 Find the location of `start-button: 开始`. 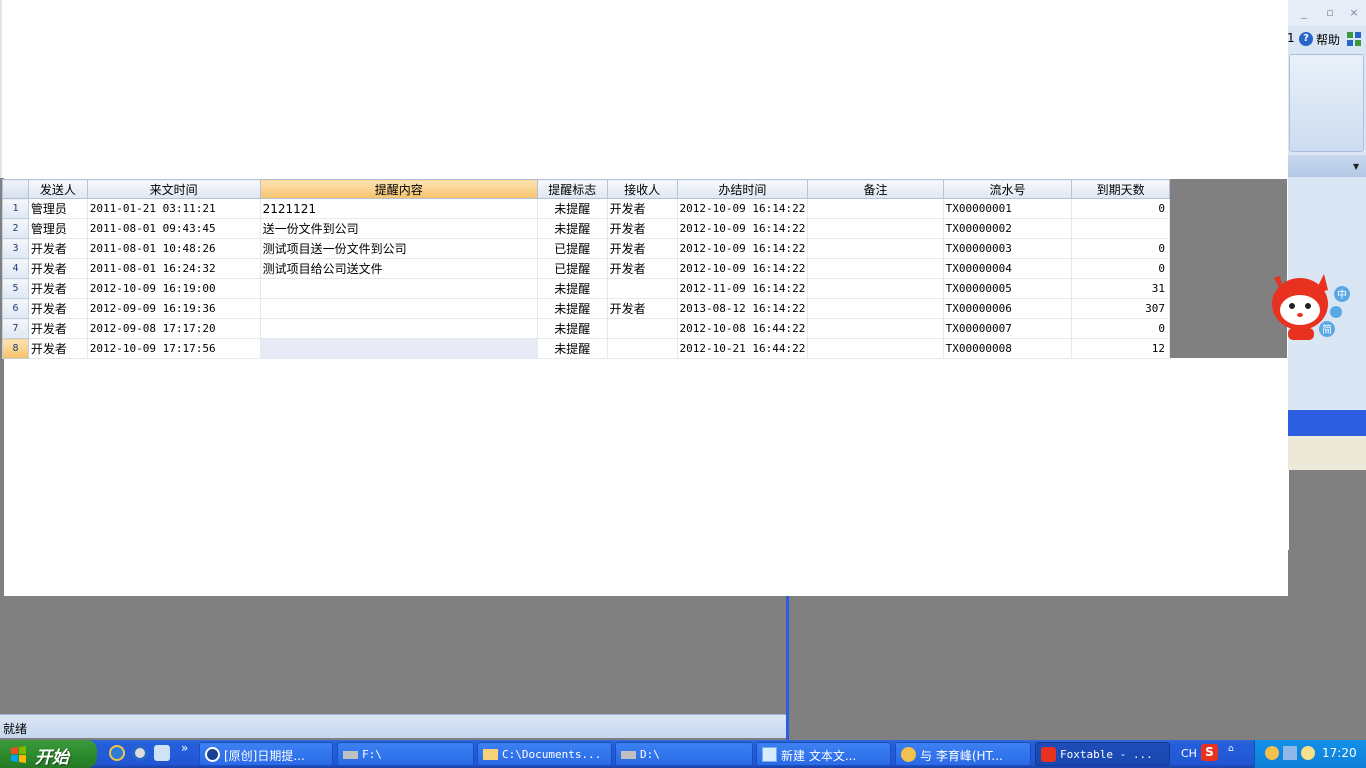

start-button: 开始 is located at coordinates (48, 754).